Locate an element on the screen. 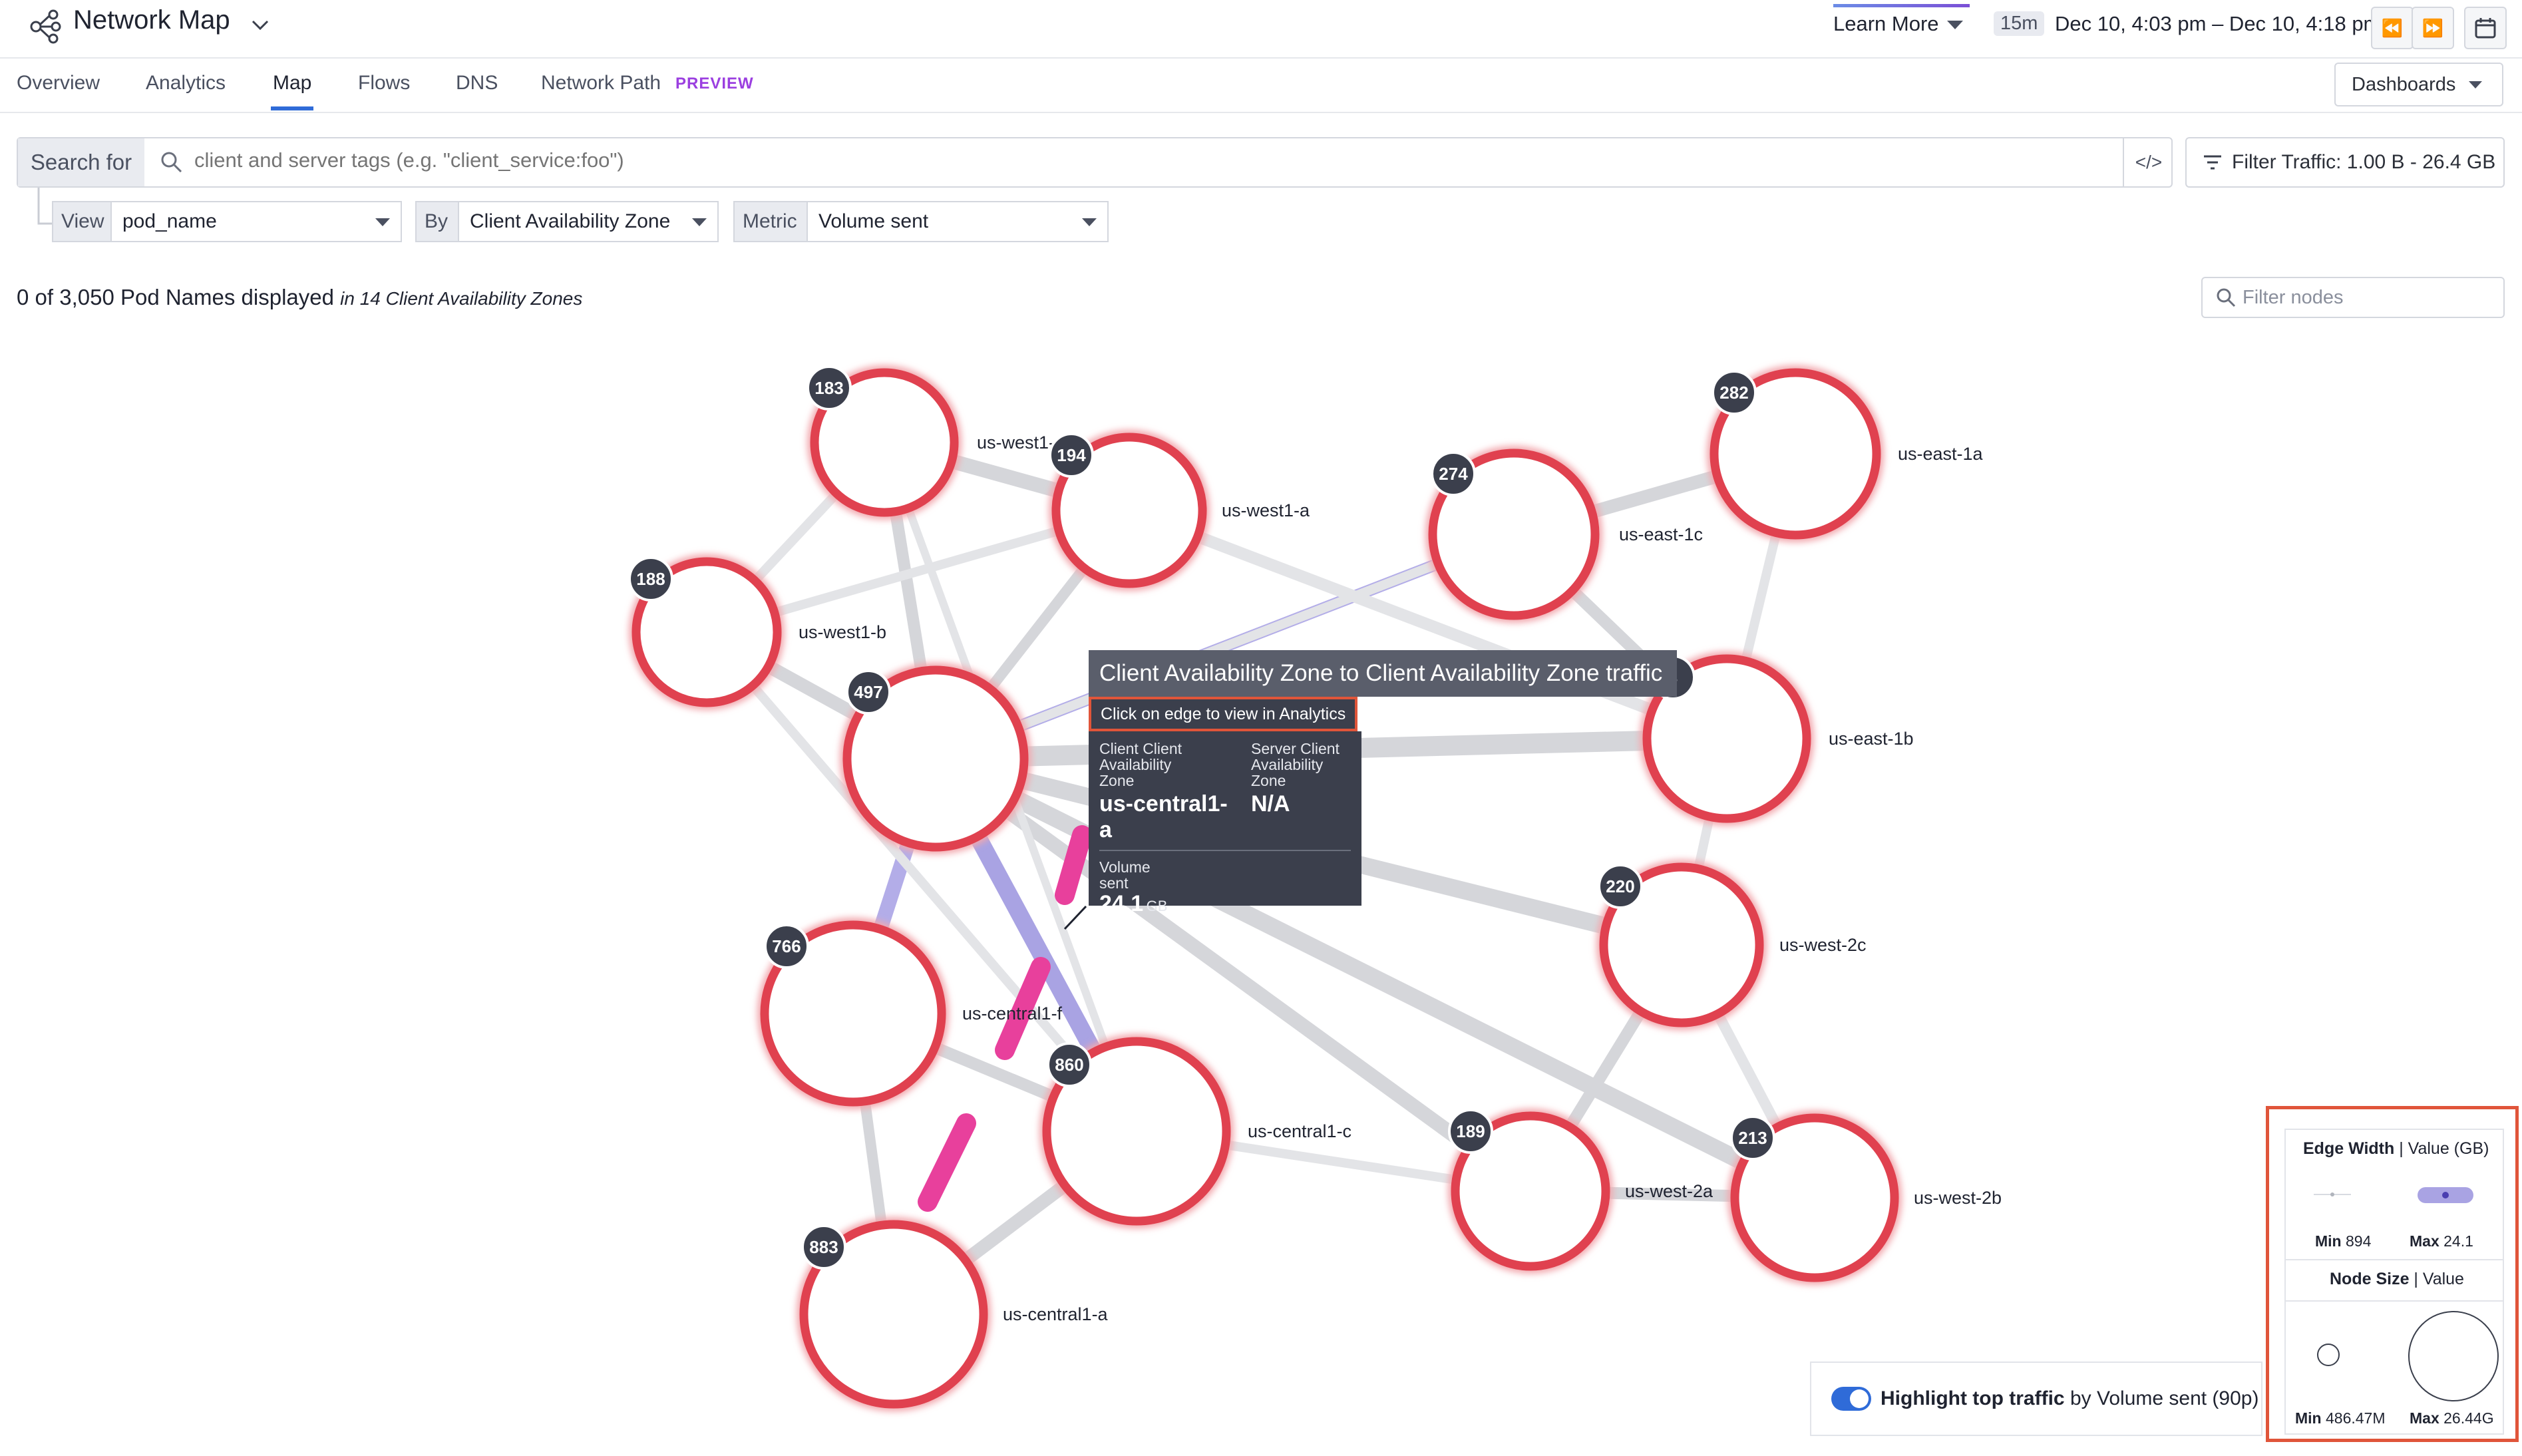  highlight-label-rest: by Volume sent (90p) is located at coordinates (2165, 1398).